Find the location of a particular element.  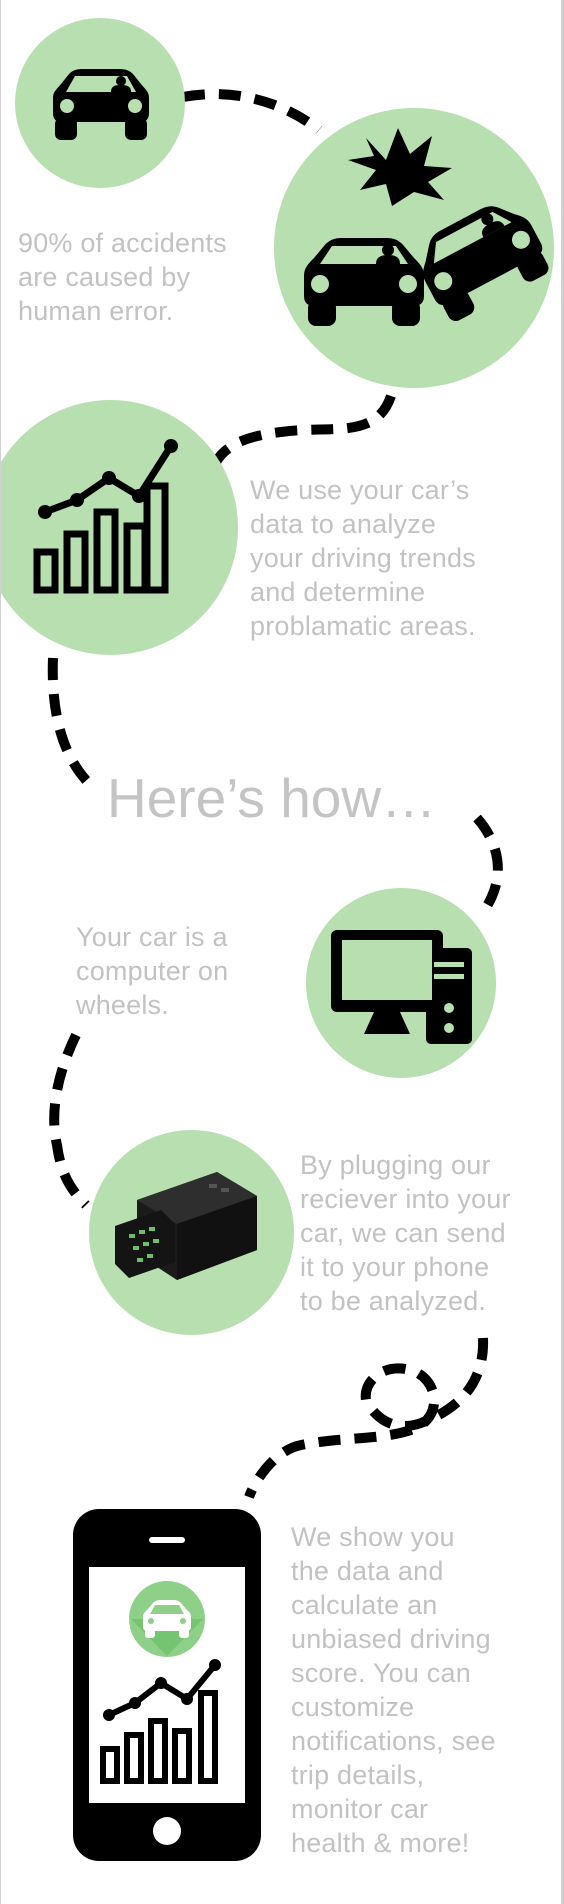

computer-circle is located at coordinates (401, 983).